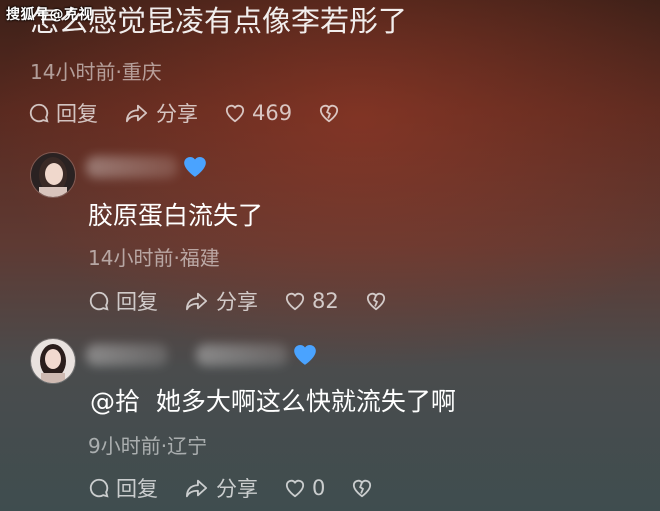 This screenshot has width=660, height=511. I want to click on comment-text: 怎么感觉昆凌有点像李若彤了, so click(219, 21).